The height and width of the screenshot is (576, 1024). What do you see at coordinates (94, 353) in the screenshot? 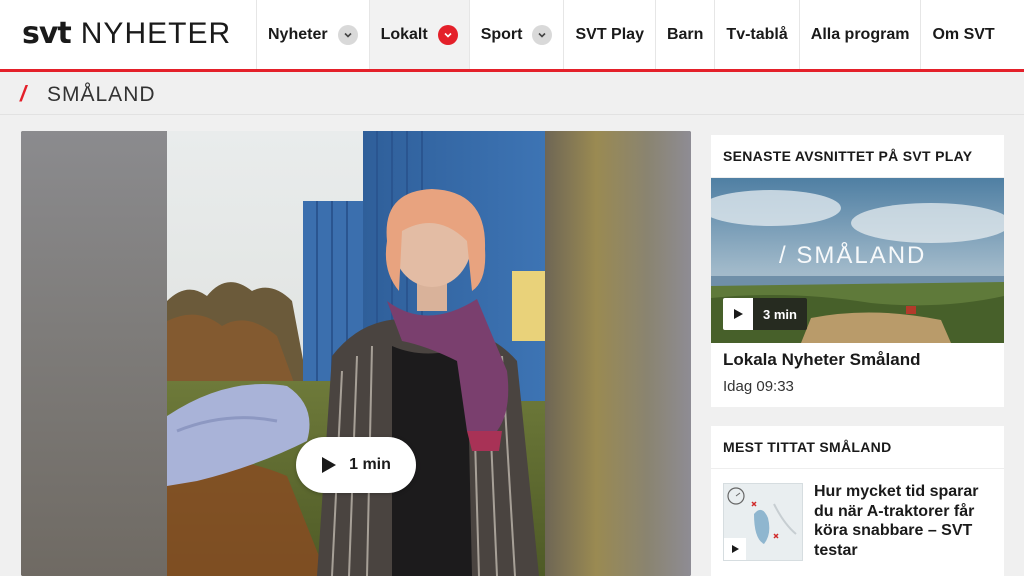
I see `video-blur-left` at bounding box center [94, 353].